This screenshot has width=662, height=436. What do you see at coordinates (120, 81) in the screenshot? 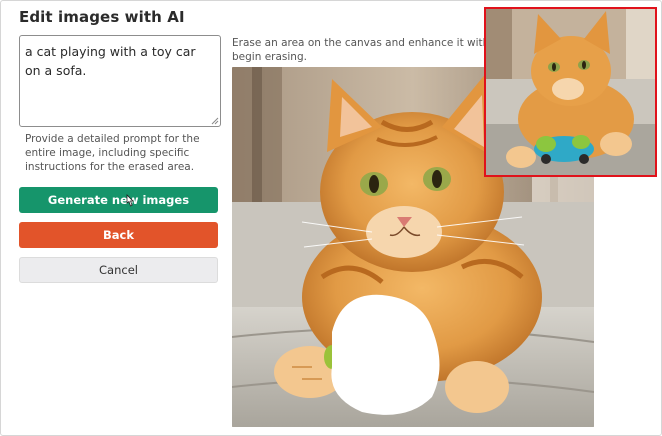
I see `prompt-input: a cat playing with a toy car on a sofa.` at bounding box center [120, 81].